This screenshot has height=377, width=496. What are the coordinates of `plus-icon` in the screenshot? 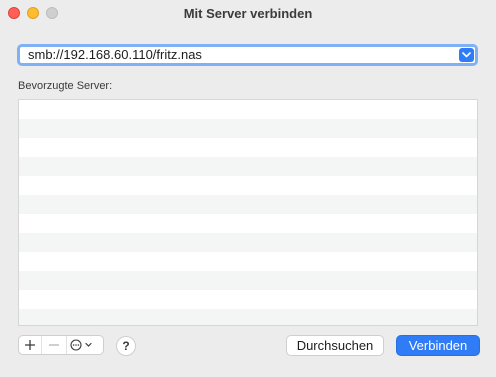 It's located at (30, 345).